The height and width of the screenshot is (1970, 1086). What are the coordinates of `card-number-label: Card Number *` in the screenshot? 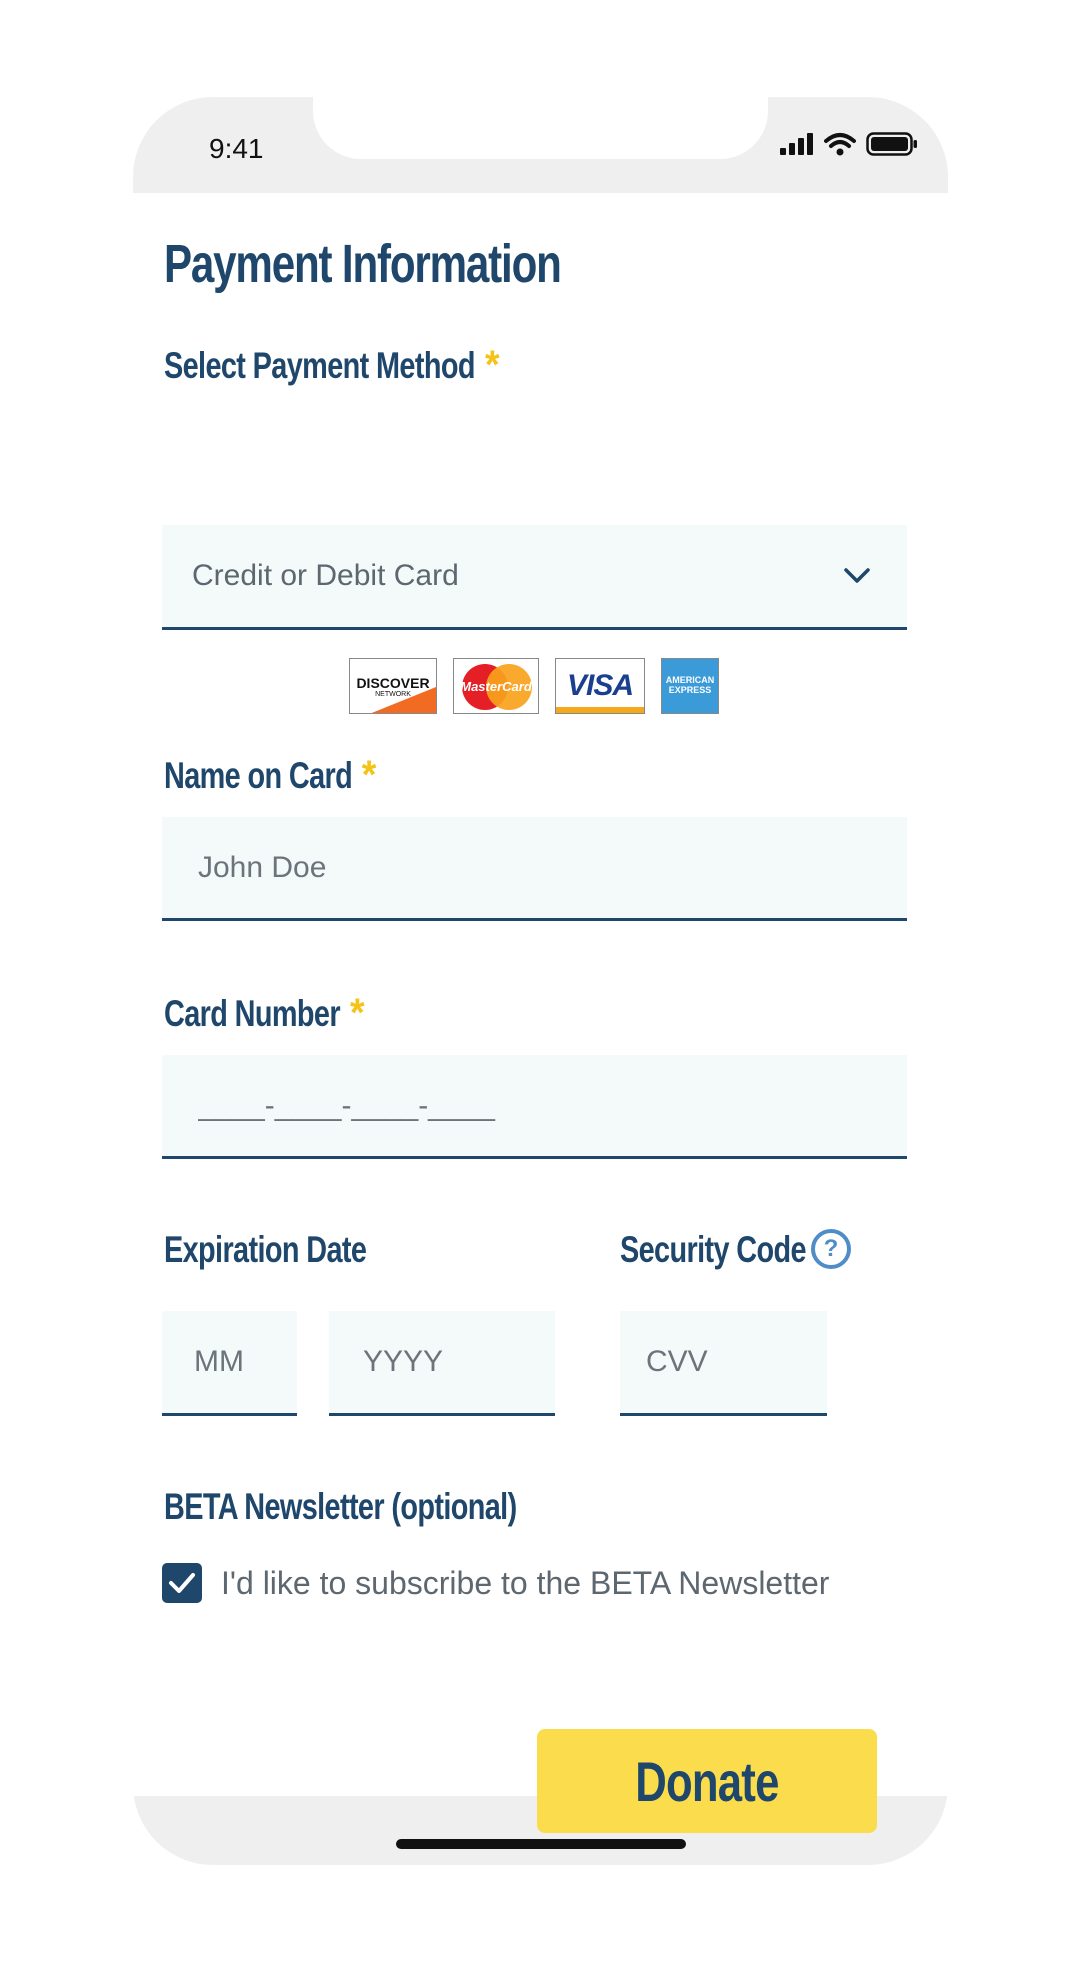 It's located at (264, 1013).